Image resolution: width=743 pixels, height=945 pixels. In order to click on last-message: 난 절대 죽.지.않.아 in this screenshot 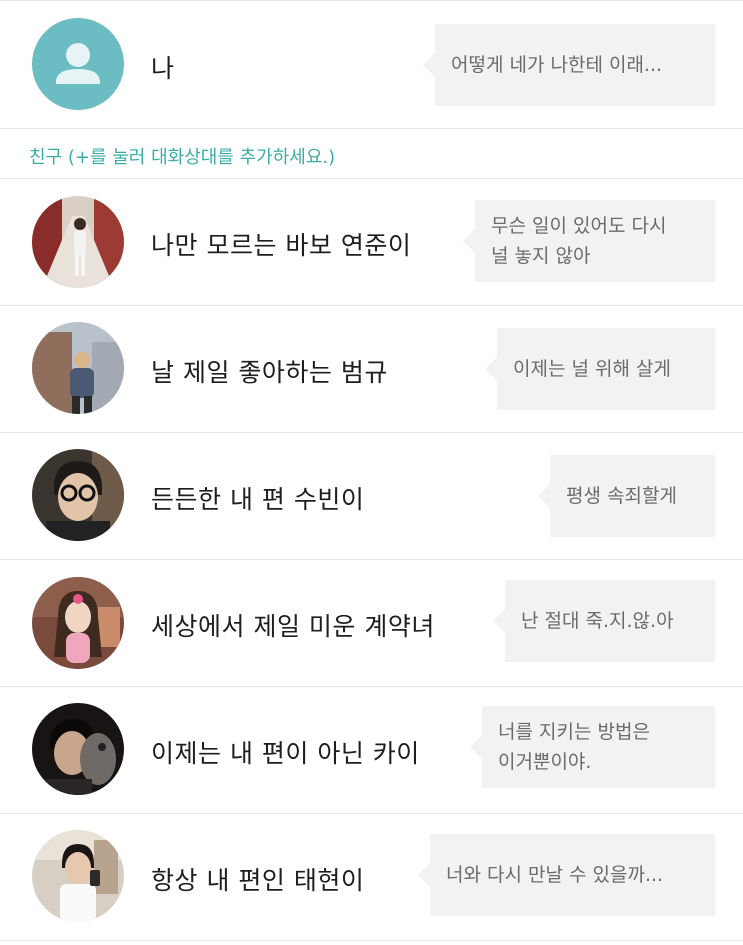, I will do `click(597, 621)`.